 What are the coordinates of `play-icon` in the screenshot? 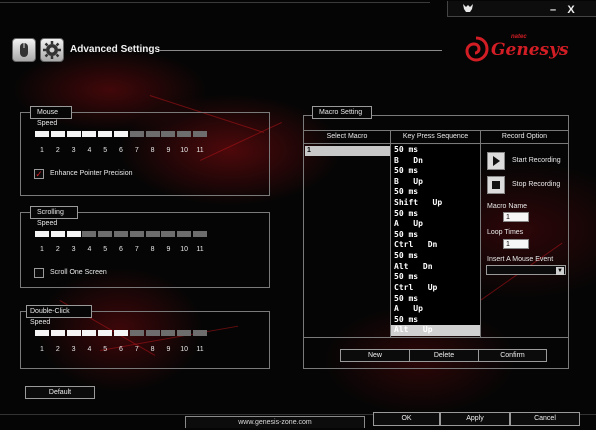 It's located at (496, 161).